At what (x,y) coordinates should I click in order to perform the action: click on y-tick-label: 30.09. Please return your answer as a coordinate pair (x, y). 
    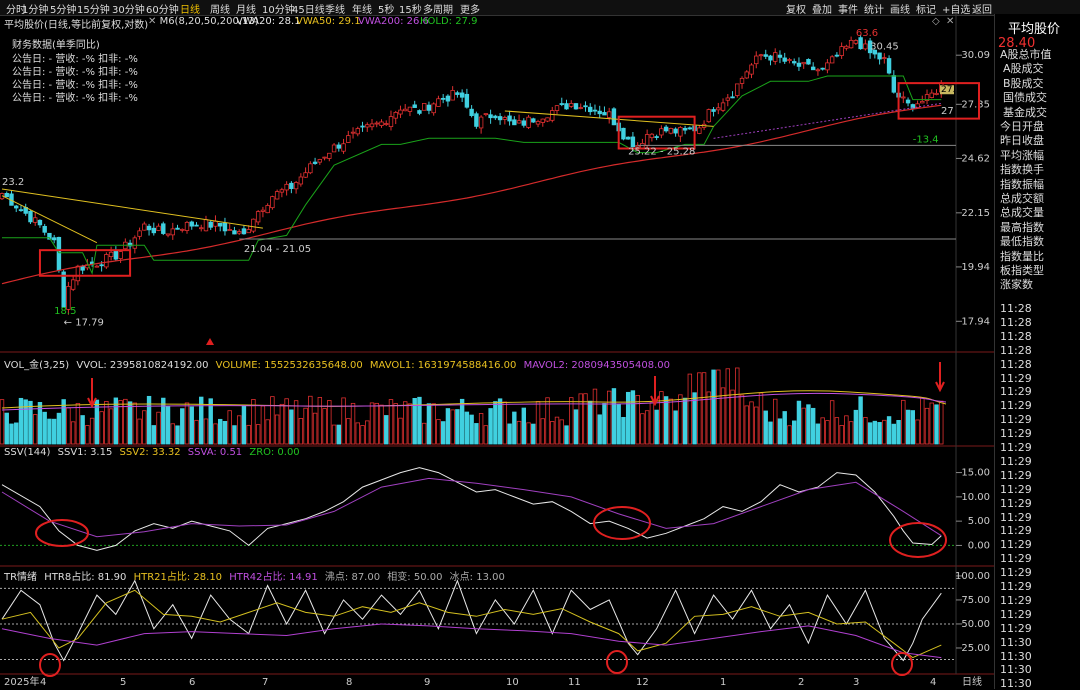
    Looking at the image, I should click on (975, 55).